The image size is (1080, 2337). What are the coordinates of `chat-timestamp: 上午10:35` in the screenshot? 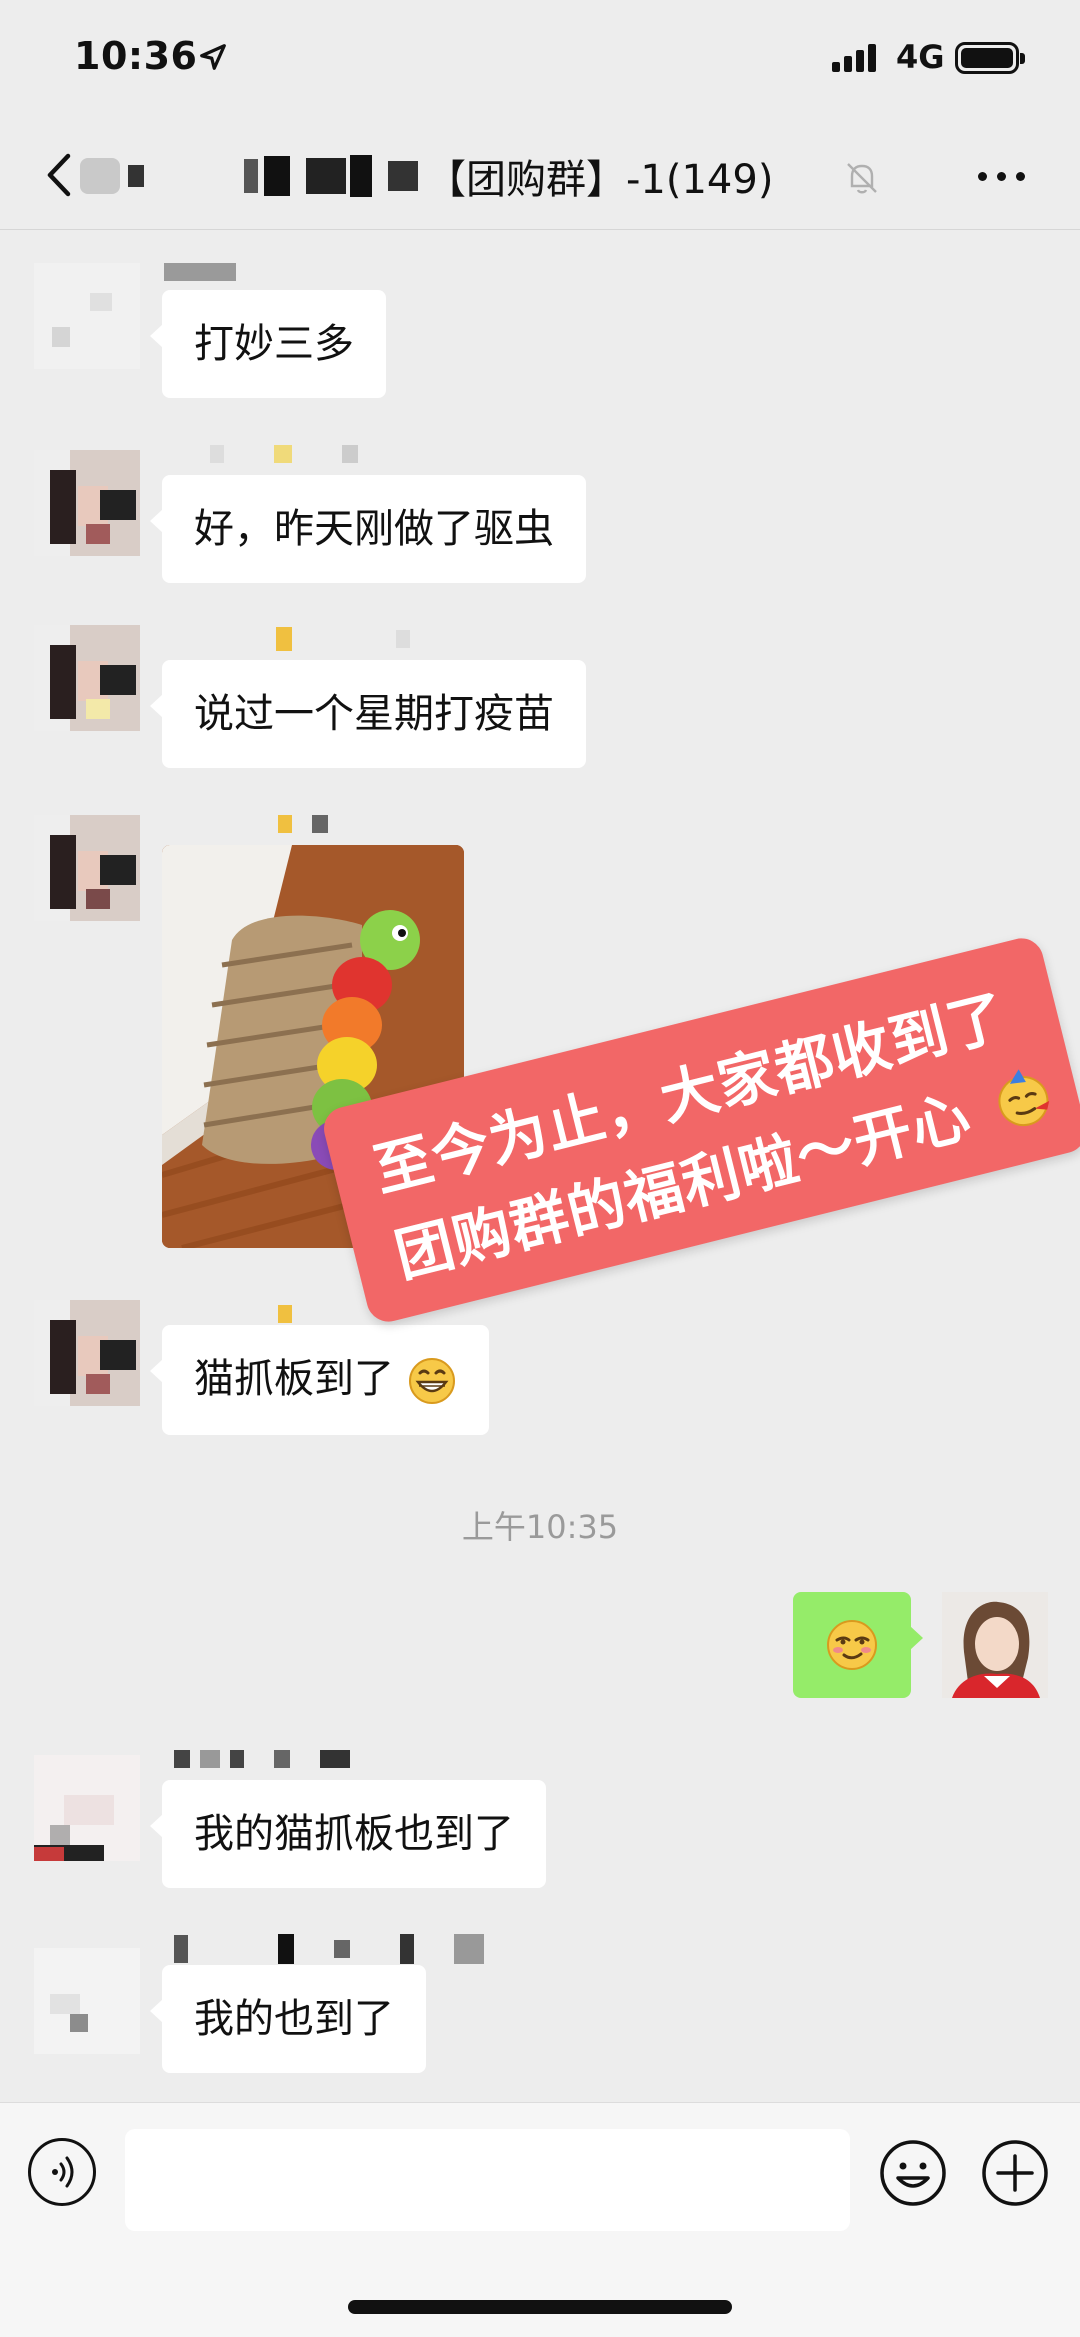 It's located at (540, 1527).